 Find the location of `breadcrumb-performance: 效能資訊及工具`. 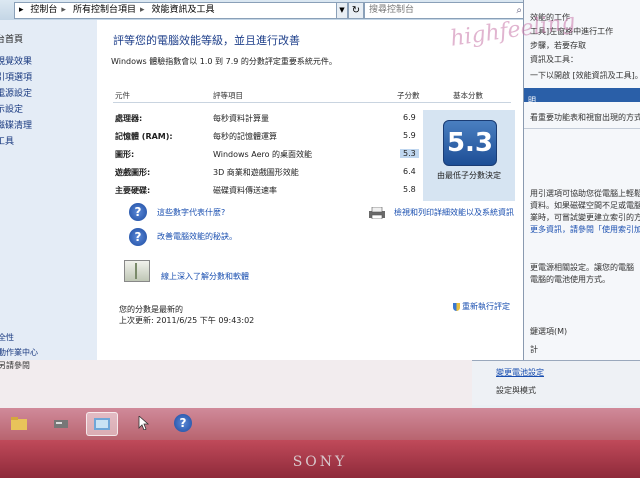

breadcrumb-performance: 效能資訊及工具 is located at coordinates (183, 10).